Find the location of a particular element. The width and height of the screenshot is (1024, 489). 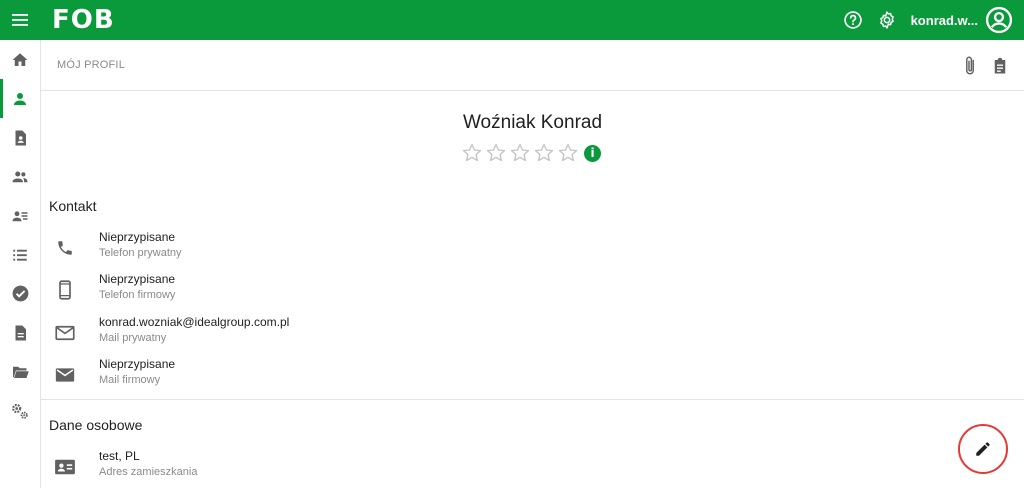

contact-label: Telefon prywatny is located at coordinates (140, 253).